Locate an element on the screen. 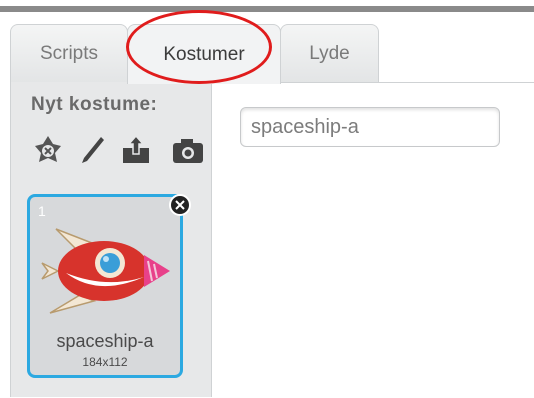  camera-icon is located at coordinates (188, 150).